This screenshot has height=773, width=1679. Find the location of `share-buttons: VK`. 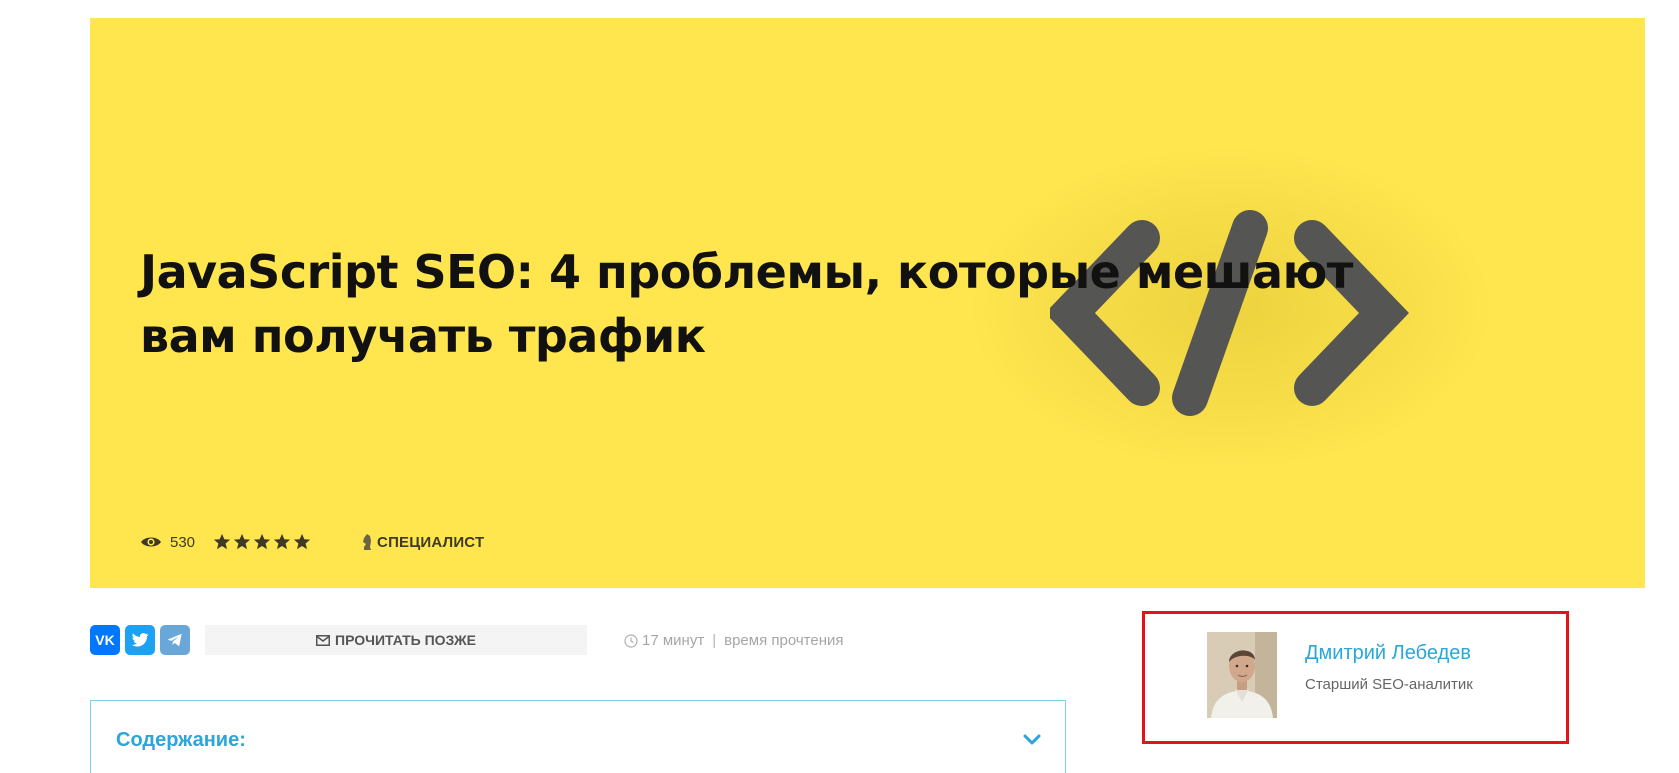

share-buttons: VK is located at coordinates (142, 640).